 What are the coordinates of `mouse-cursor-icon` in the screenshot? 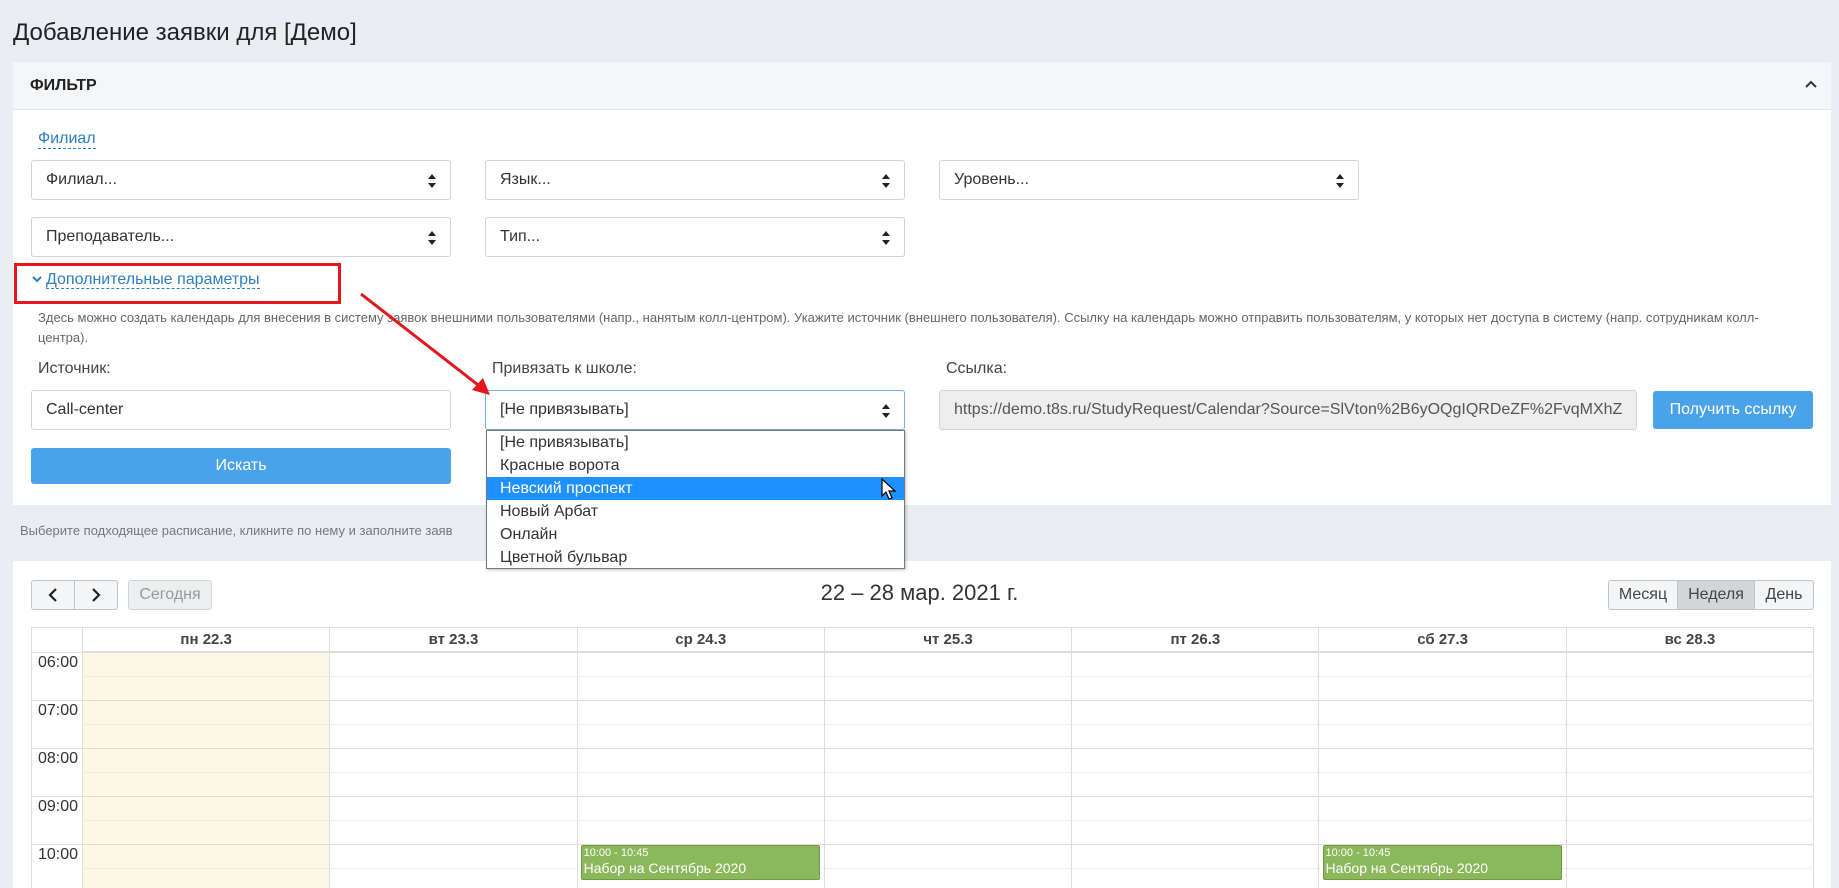 It's located at (889, 489).